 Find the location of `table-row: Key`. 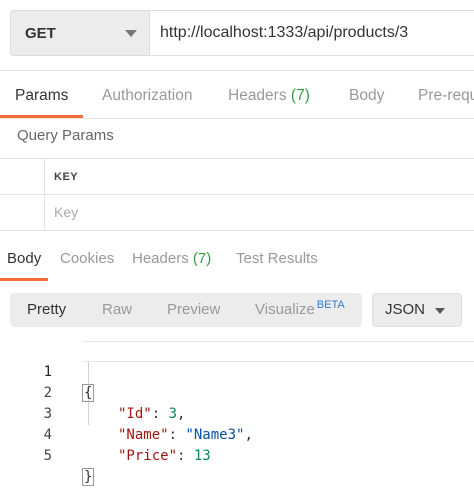

table-row: Key is located at coordinates (237, 213).